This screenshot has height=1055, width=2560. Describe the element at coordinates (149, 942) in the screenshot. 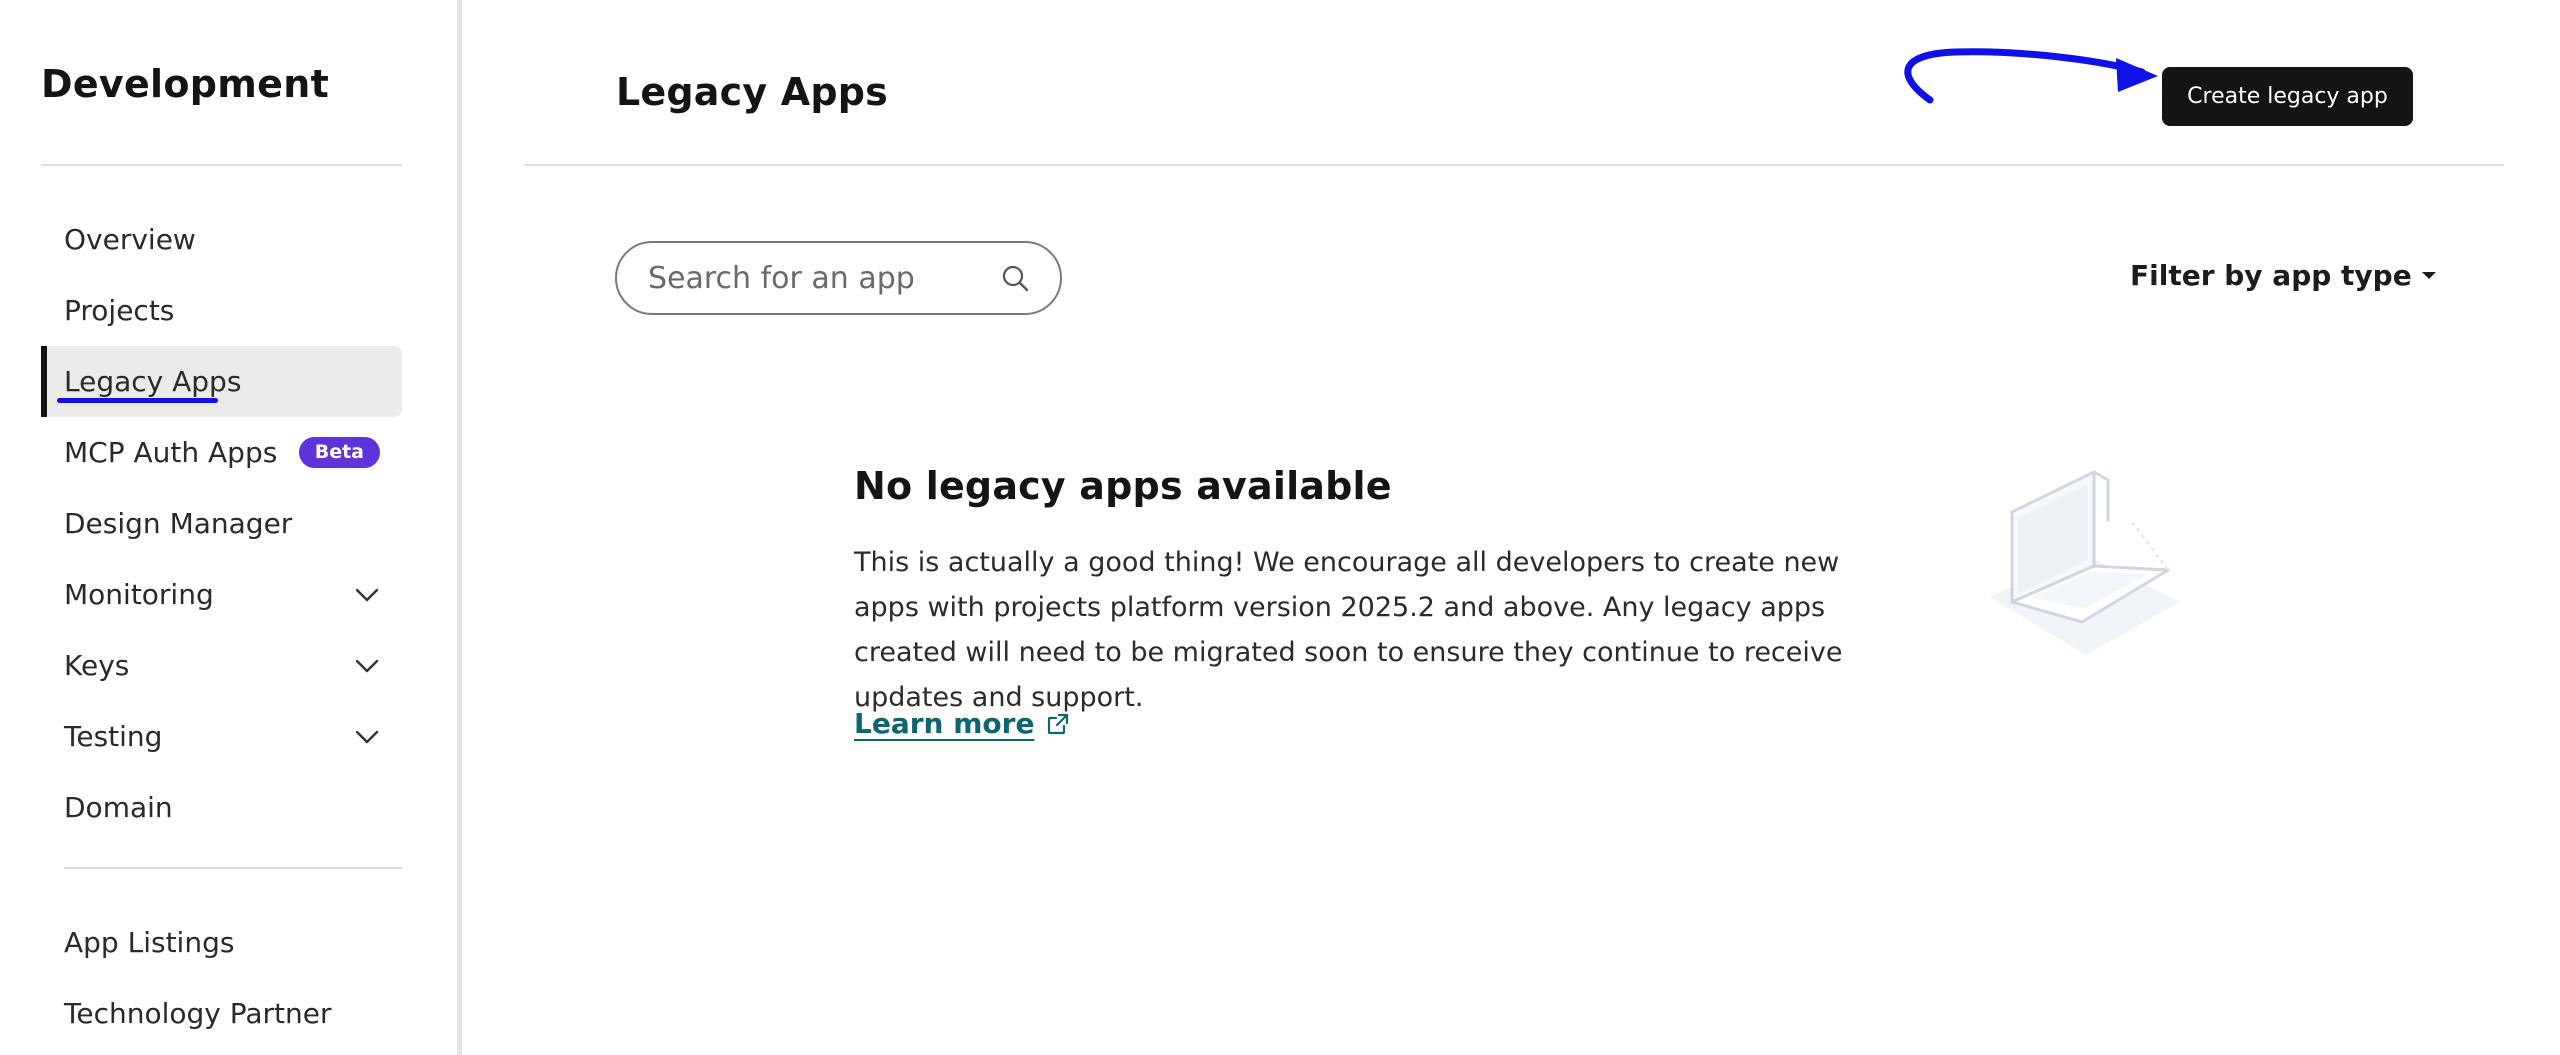

I see `sidebar-item-label: App Listings` at that location.